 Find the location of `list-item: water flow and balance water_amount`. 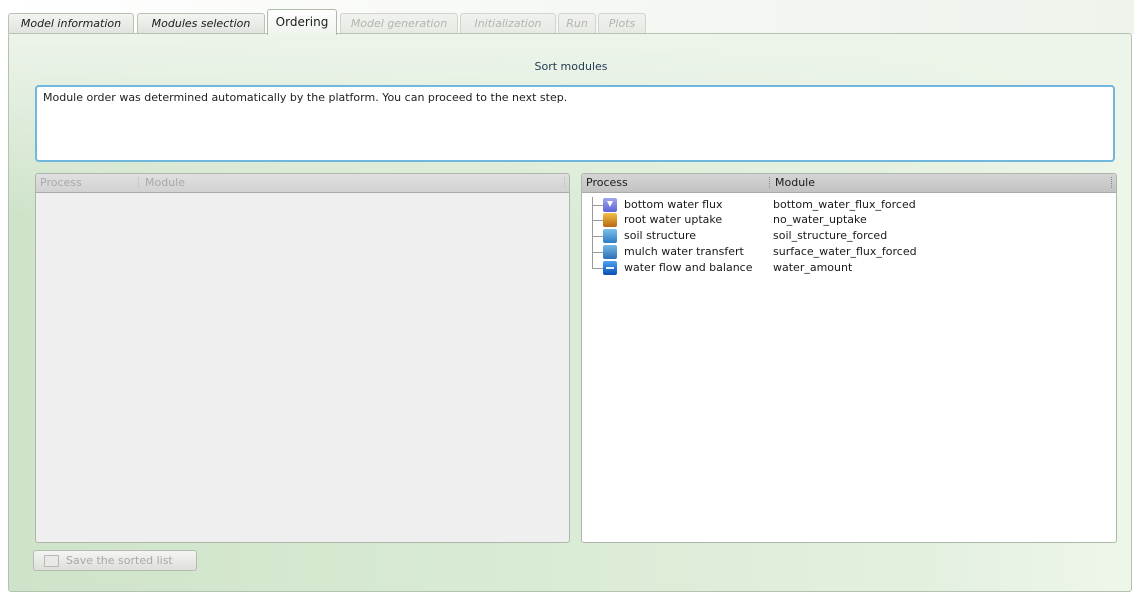

list-item: water flow and balance water_amount is located at coordinates (849, 268).